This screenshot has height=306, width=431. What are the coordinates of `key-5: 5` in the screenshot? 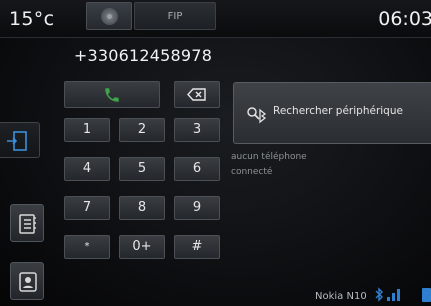 It's located at (142, 169).